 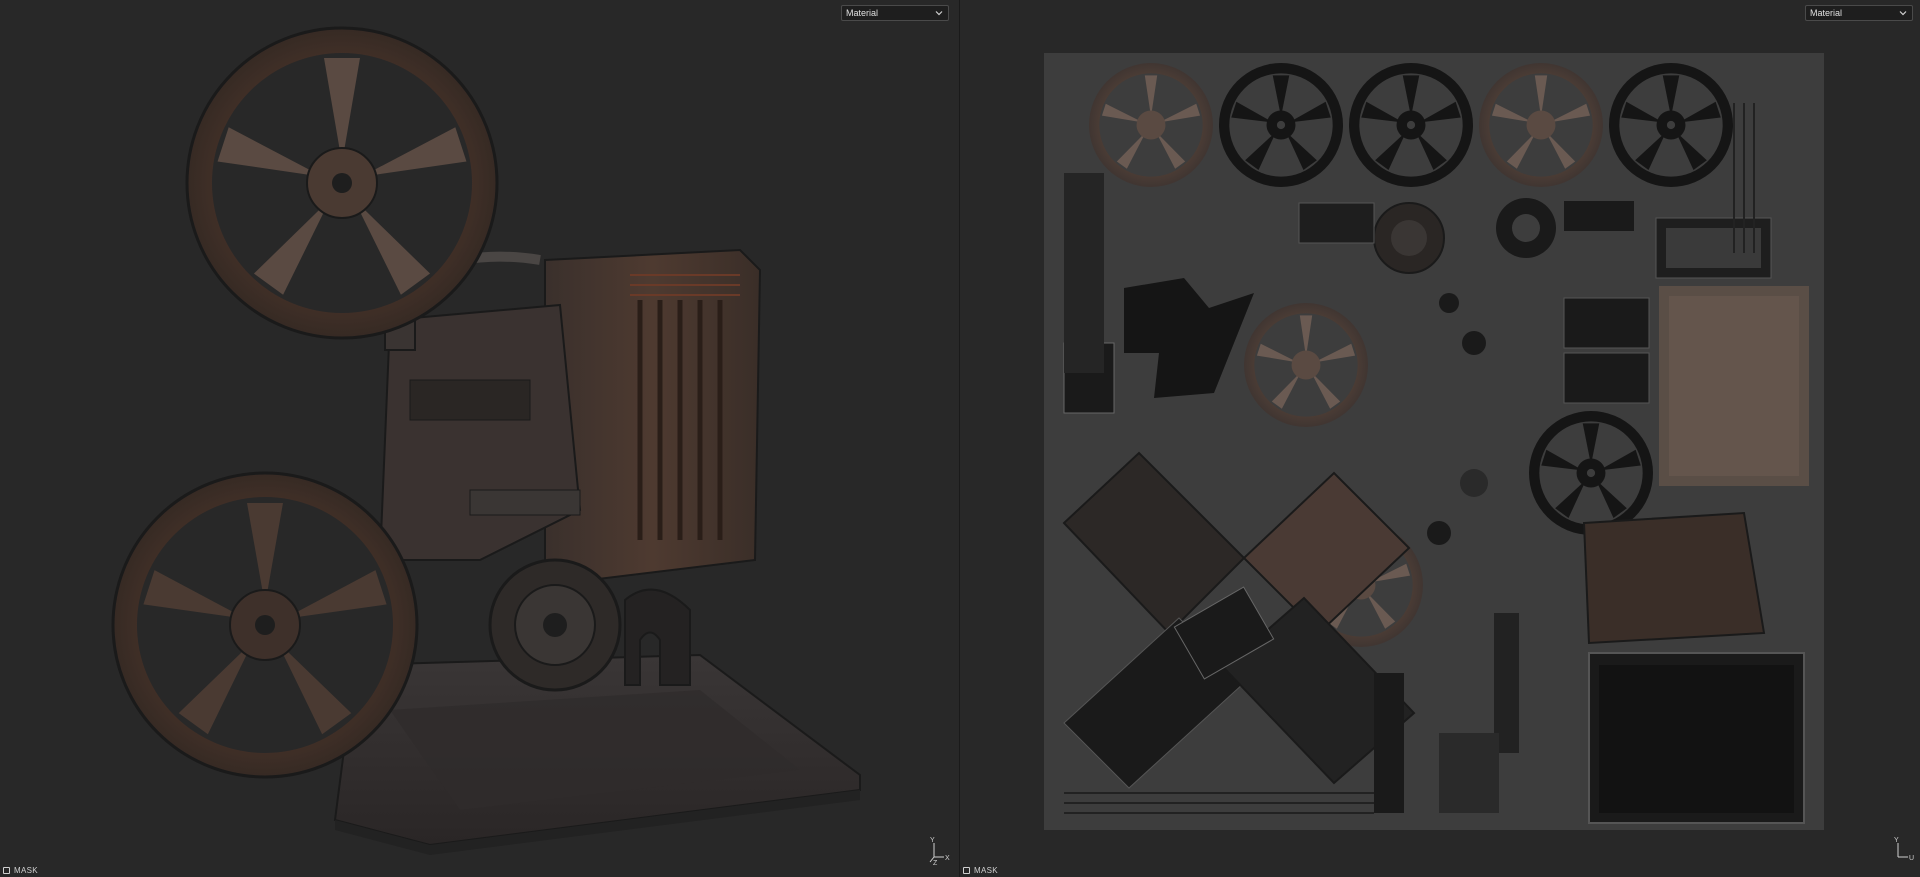 I want to click on top-reel, so click(x=342, y=183).